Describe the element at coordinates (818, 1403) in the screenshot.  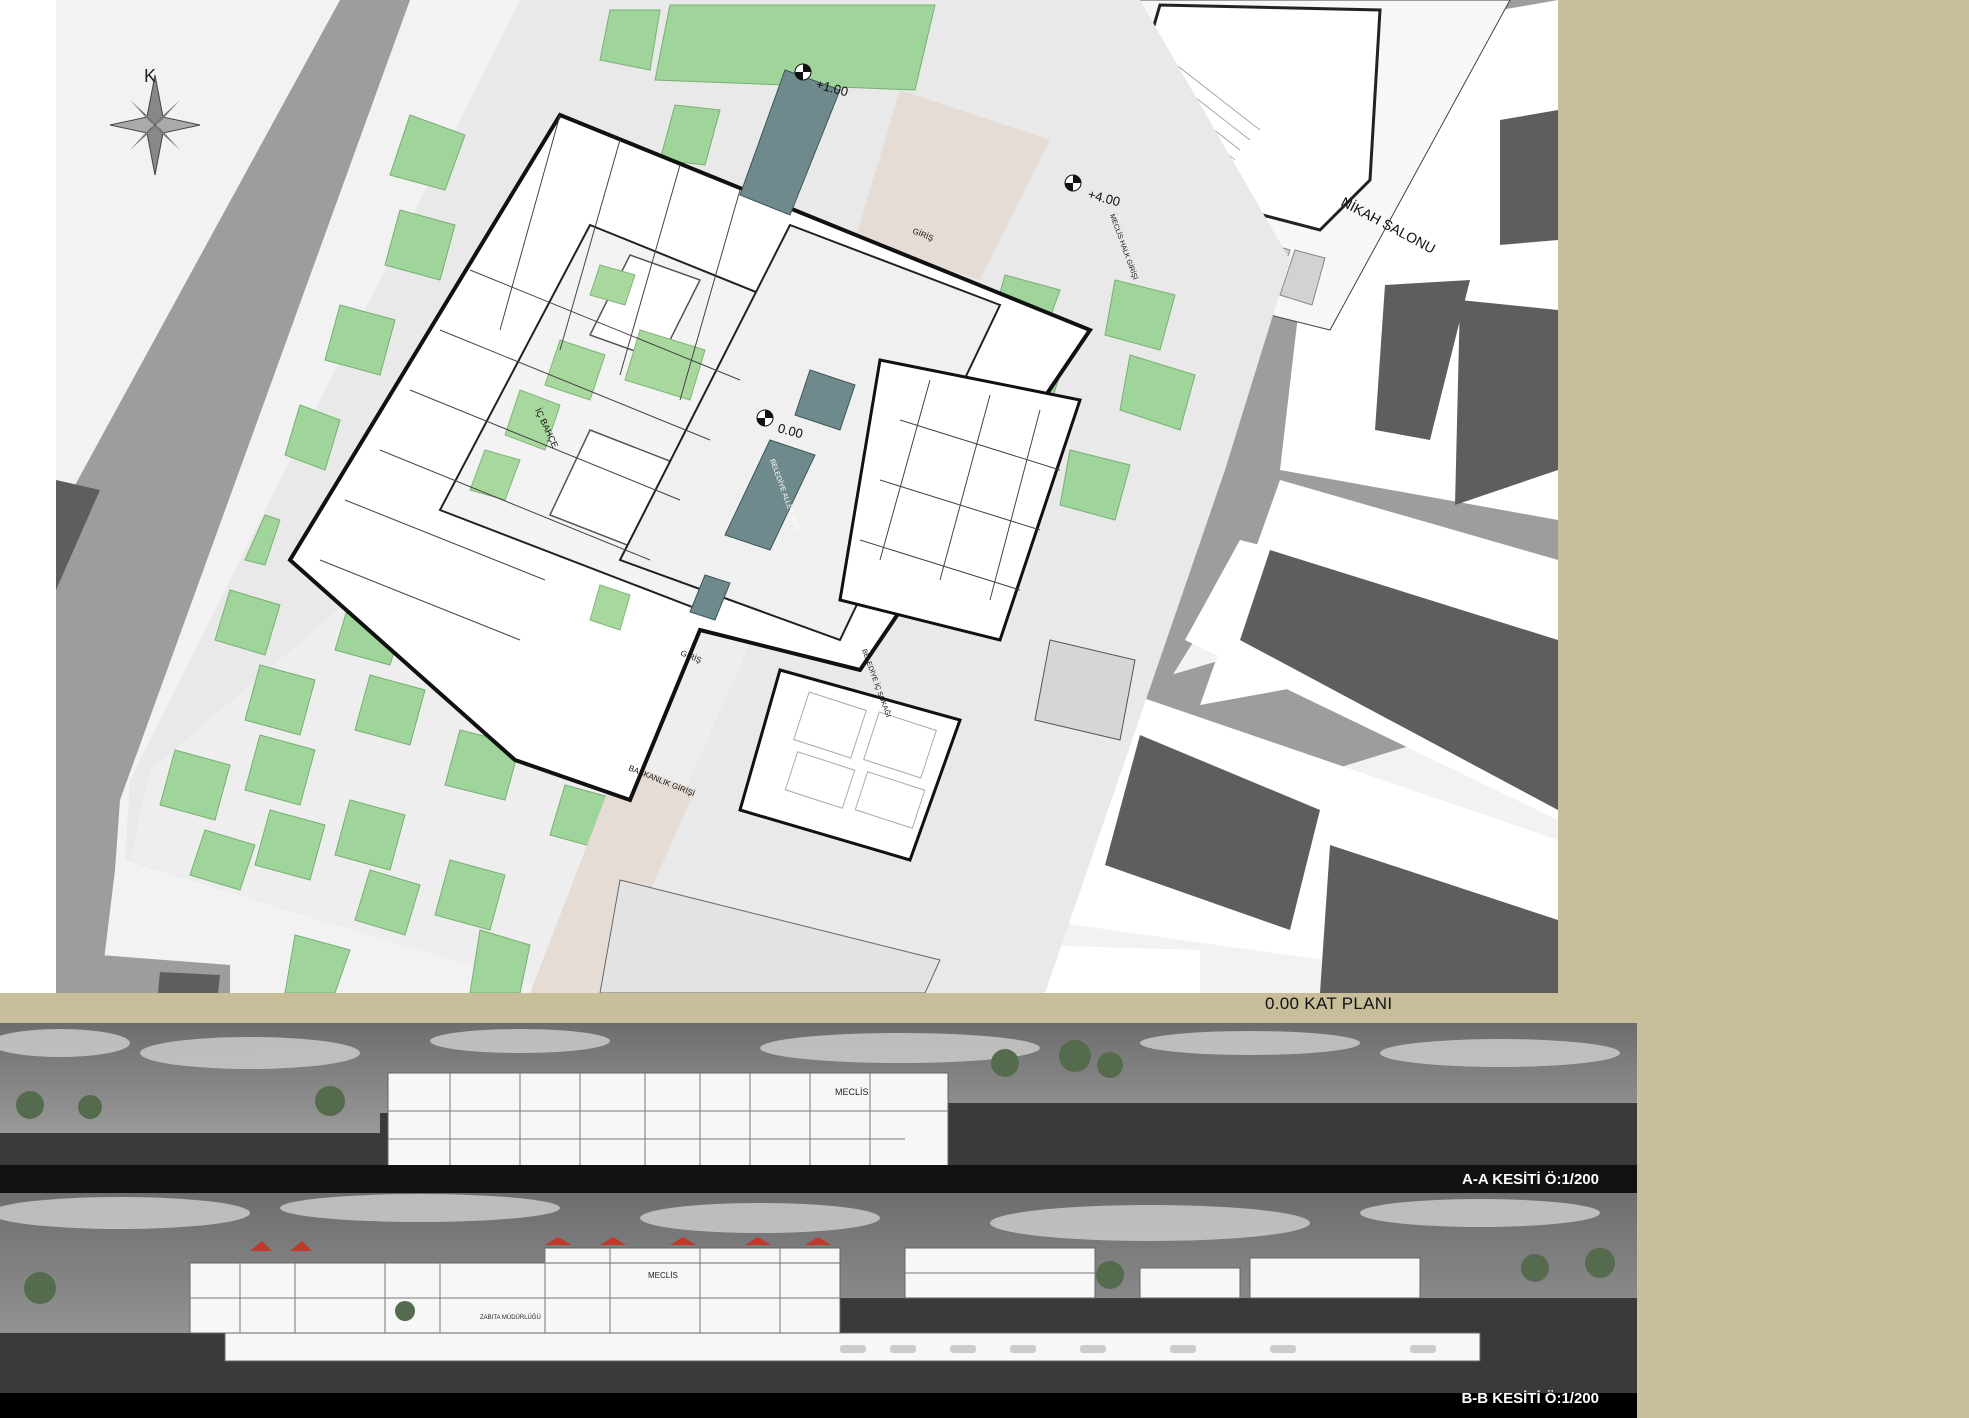
I see `section-b-caption-bar: B-B KESİTİ Ö:1/200` at that location.